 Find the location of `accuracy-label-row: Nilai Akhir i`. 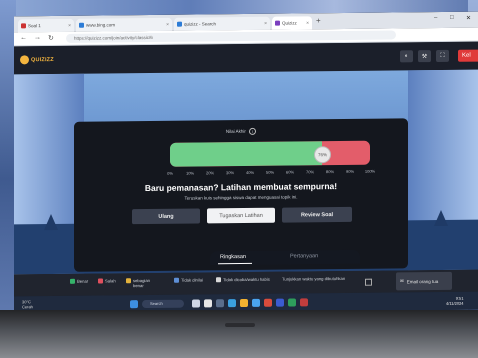

accuracy-label-row: Nilai Akhir i is located at coordinates (241, 131).